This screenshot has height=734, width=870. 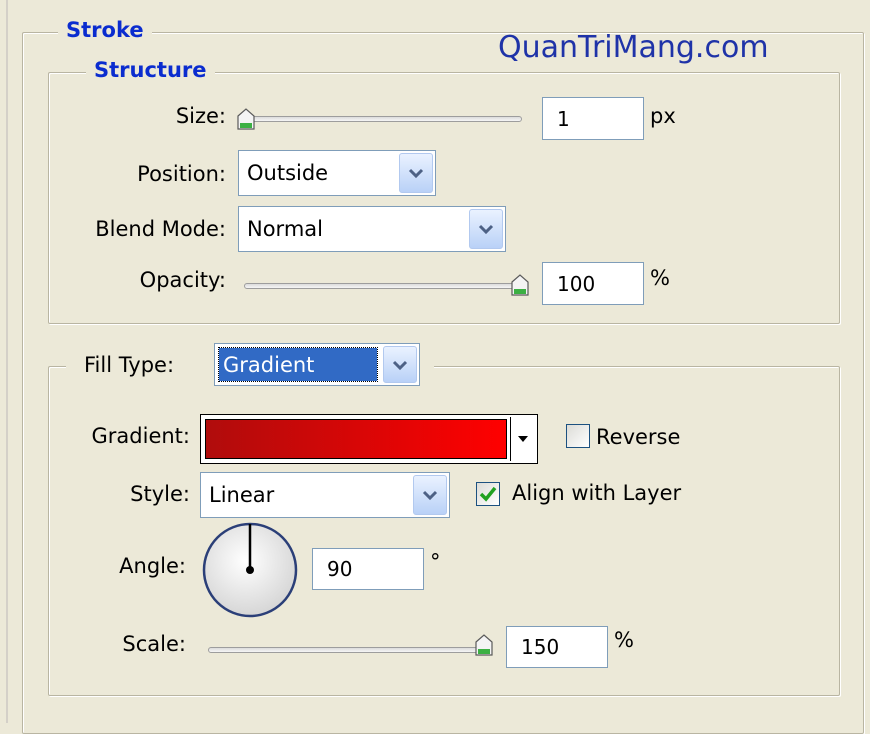 I want to click on stroke-legend: Stroke, so click(x=105, y=30).